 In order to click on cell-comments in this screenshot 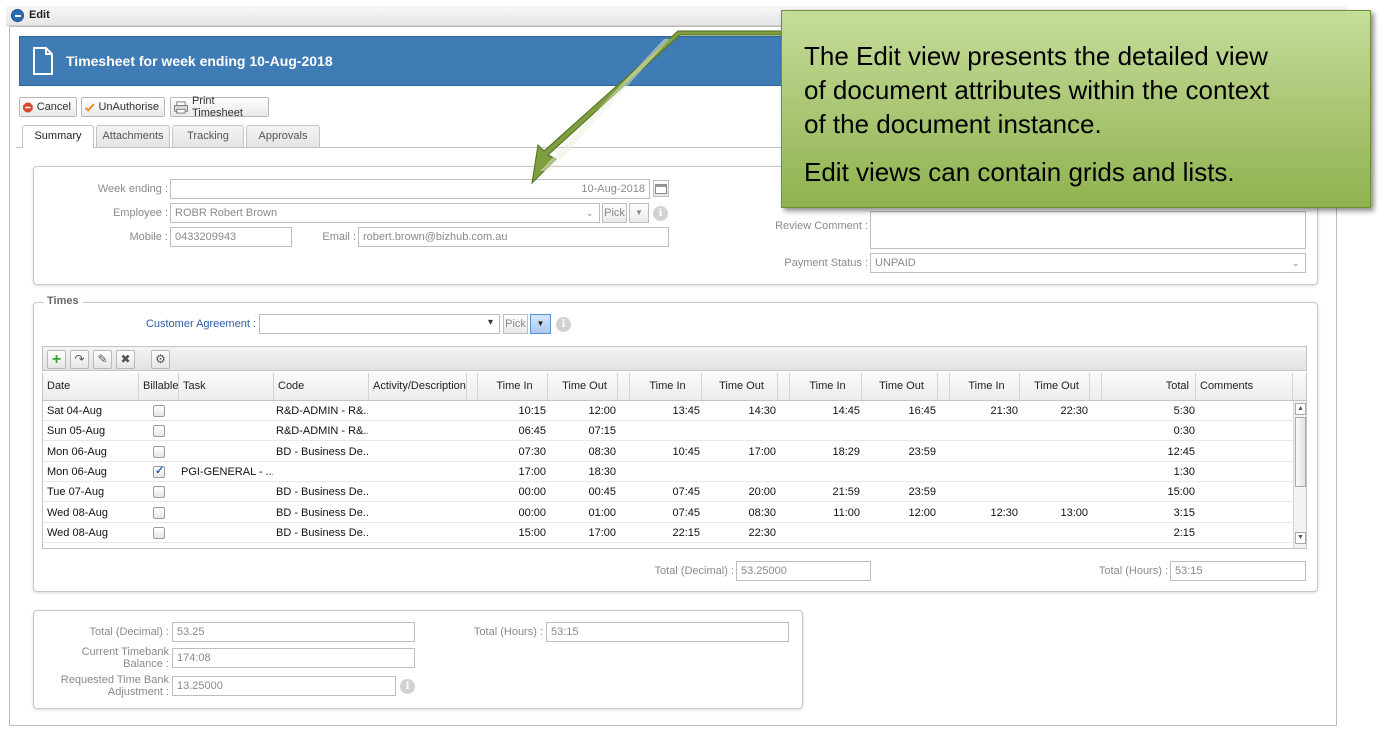, I will do `click(1245, 513)`.